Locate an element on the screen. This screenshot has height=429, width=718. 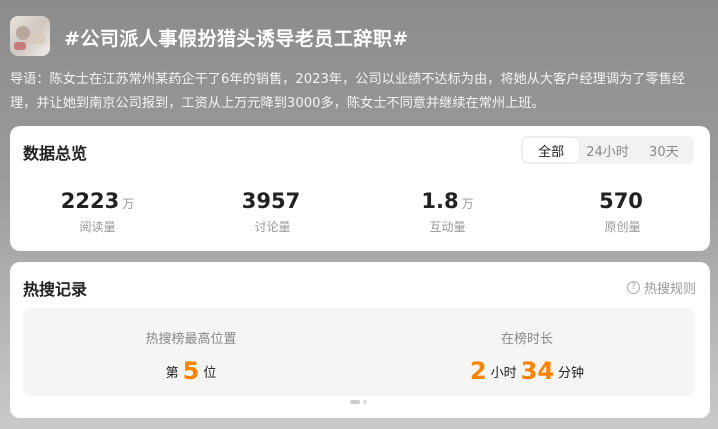
carousel-dot is located at coordinates (365, 402).